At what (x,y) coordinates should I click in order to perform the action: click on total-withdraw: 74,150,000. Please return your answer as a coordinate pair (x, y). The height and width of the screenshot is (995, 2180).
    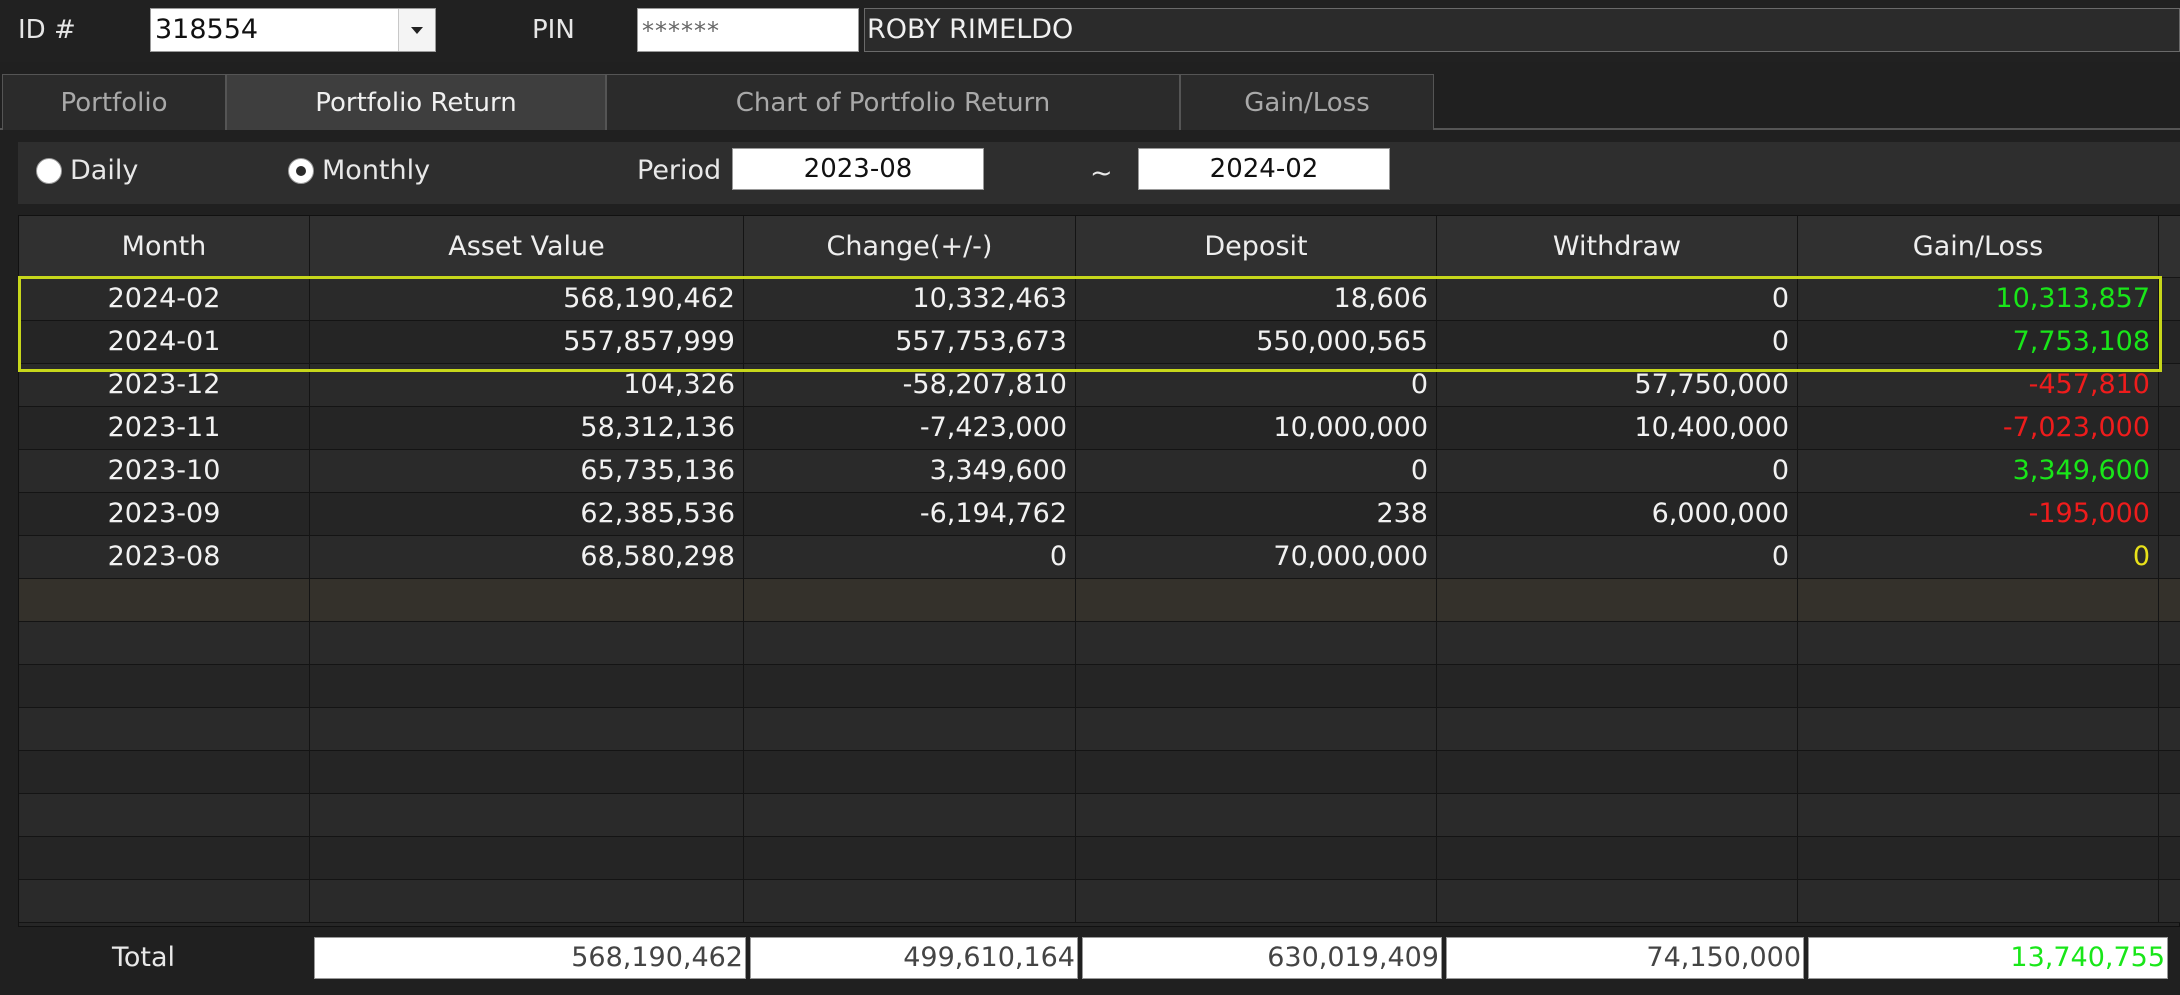
    Looking at the image, I should click on (1625, 958).